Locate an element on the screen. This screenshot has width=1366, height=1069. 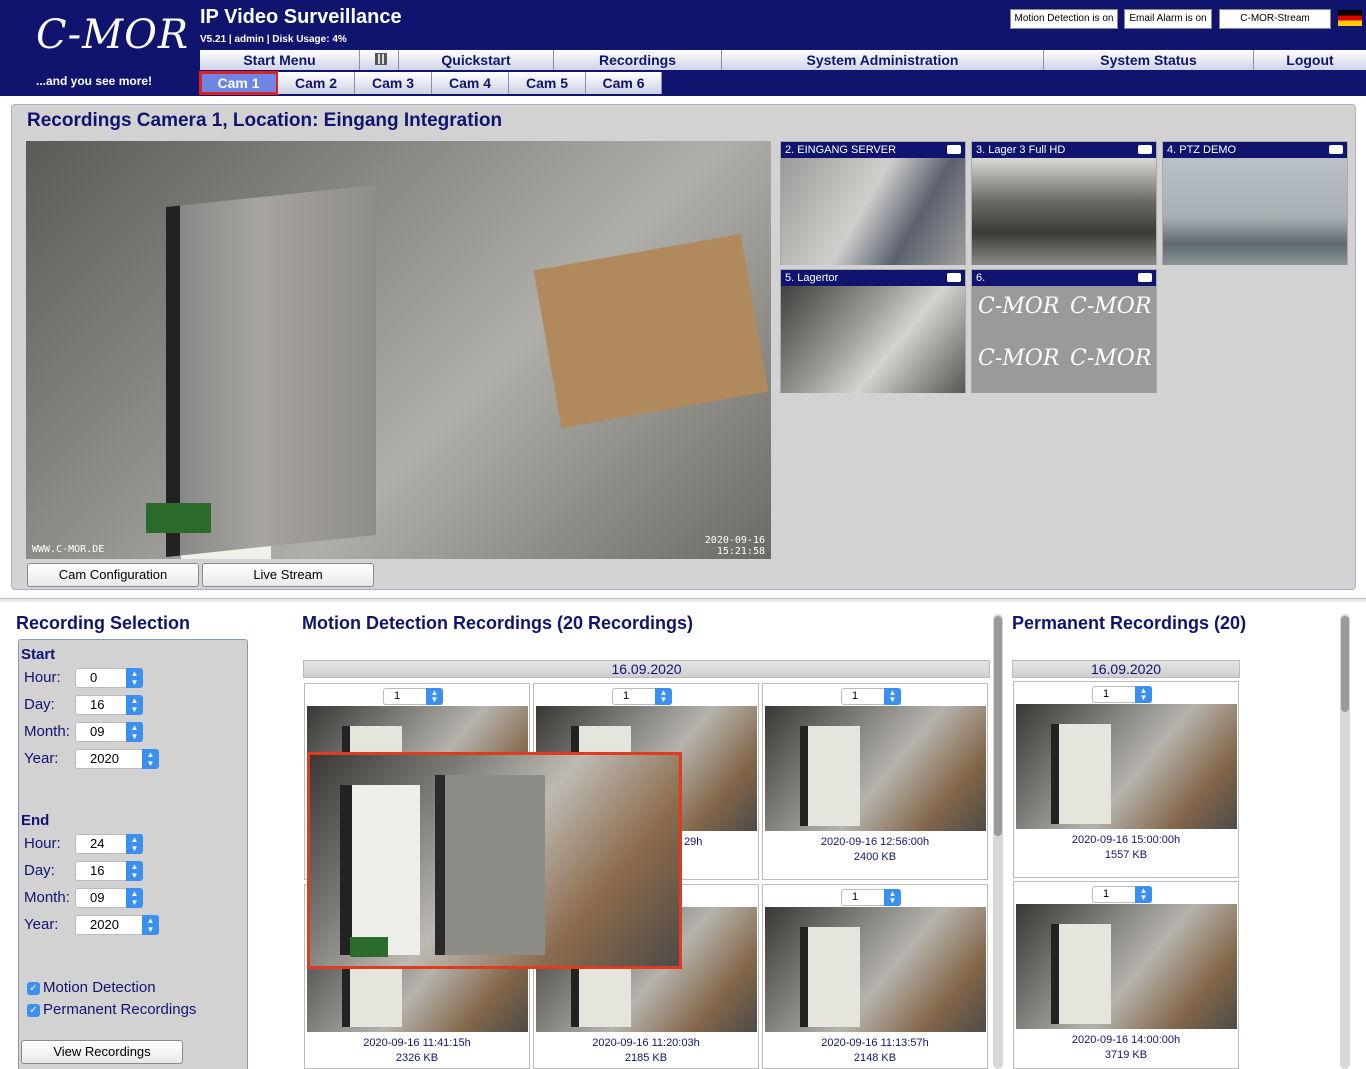
recording-item: 1 ▲ ▼ 2020-09-16 15:00:00h 1557 KB is located at coordinates (1126, 779).